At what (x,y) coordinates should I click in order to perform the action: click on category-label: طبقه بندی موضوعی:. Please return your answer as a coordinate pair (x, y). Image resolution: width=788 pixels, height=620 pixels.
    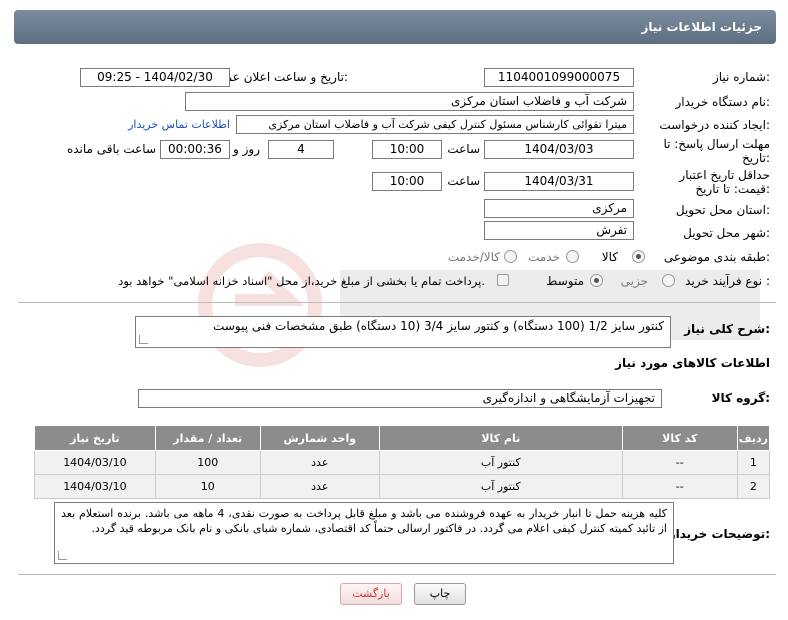
    Looking at the image, I should click on (716, 257).